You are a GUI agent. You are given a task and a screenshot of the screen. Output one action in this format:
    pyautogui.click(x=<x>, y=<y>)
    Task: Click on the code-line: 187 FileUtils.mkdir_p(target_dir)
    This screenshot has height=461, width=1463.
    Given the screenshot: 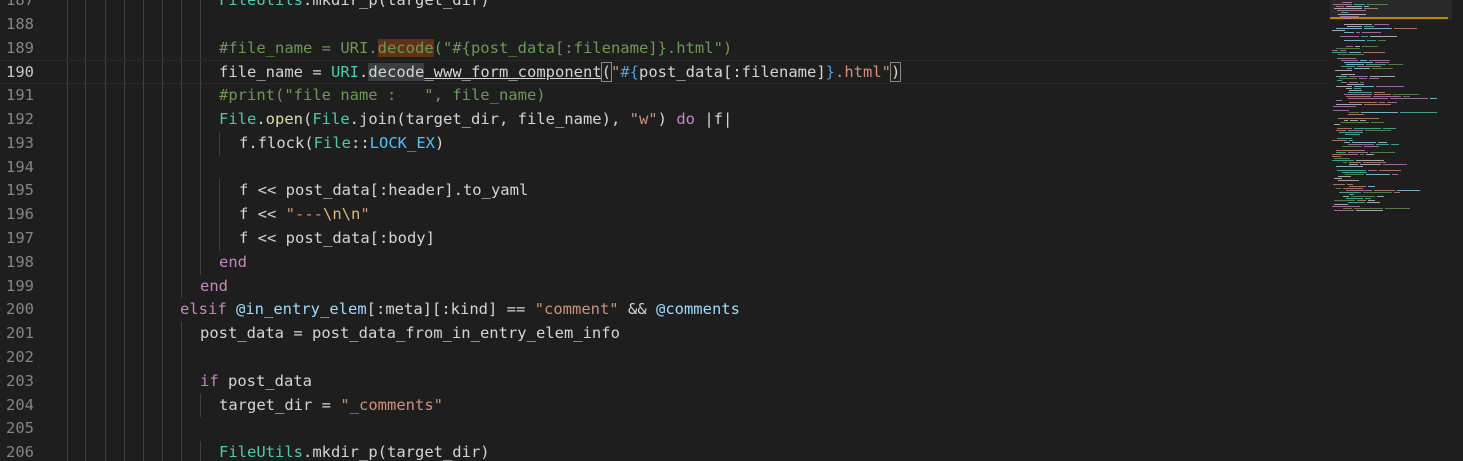 What is the action you would take?
    pyautogui.click(x=665, y=6)
    